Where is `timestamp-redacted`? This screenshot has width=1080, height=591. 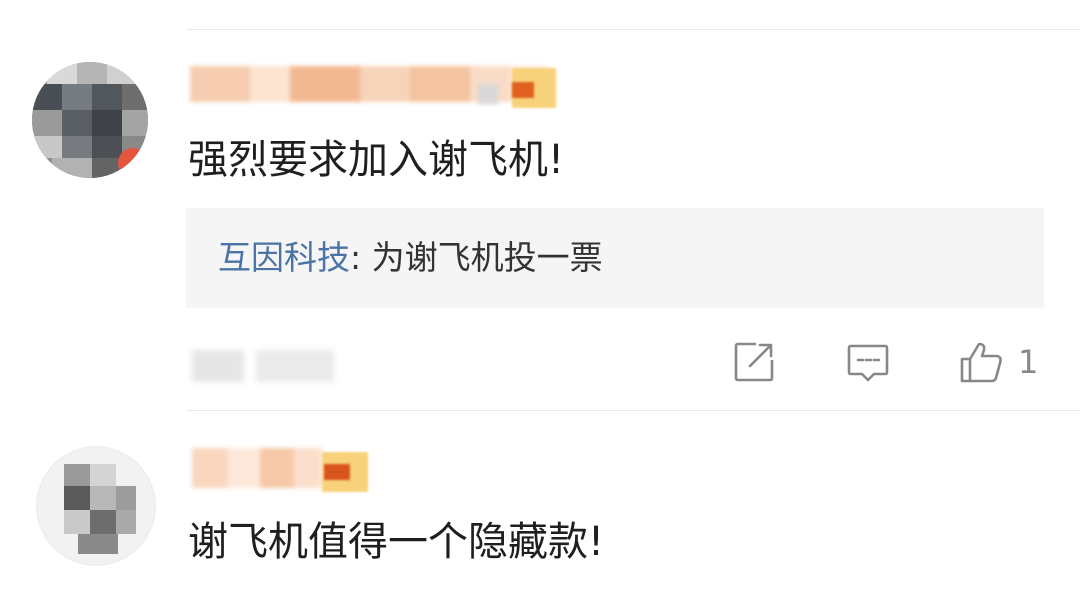 timestamp-redacted is located at coordinates (218, 366).